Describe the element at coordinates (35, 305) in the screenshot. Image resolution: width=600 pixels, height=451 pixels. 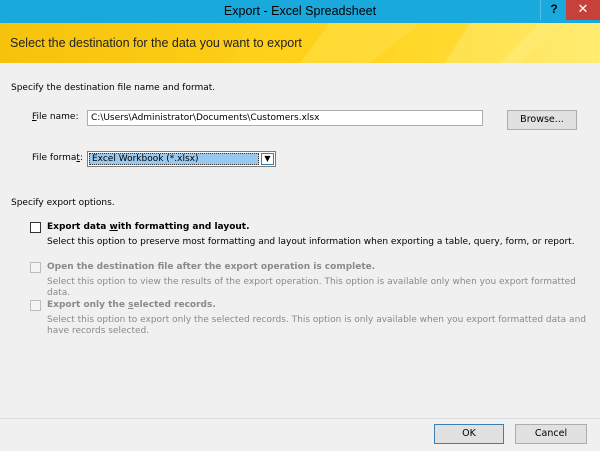
I see `selected-records-checkbox` at that location.